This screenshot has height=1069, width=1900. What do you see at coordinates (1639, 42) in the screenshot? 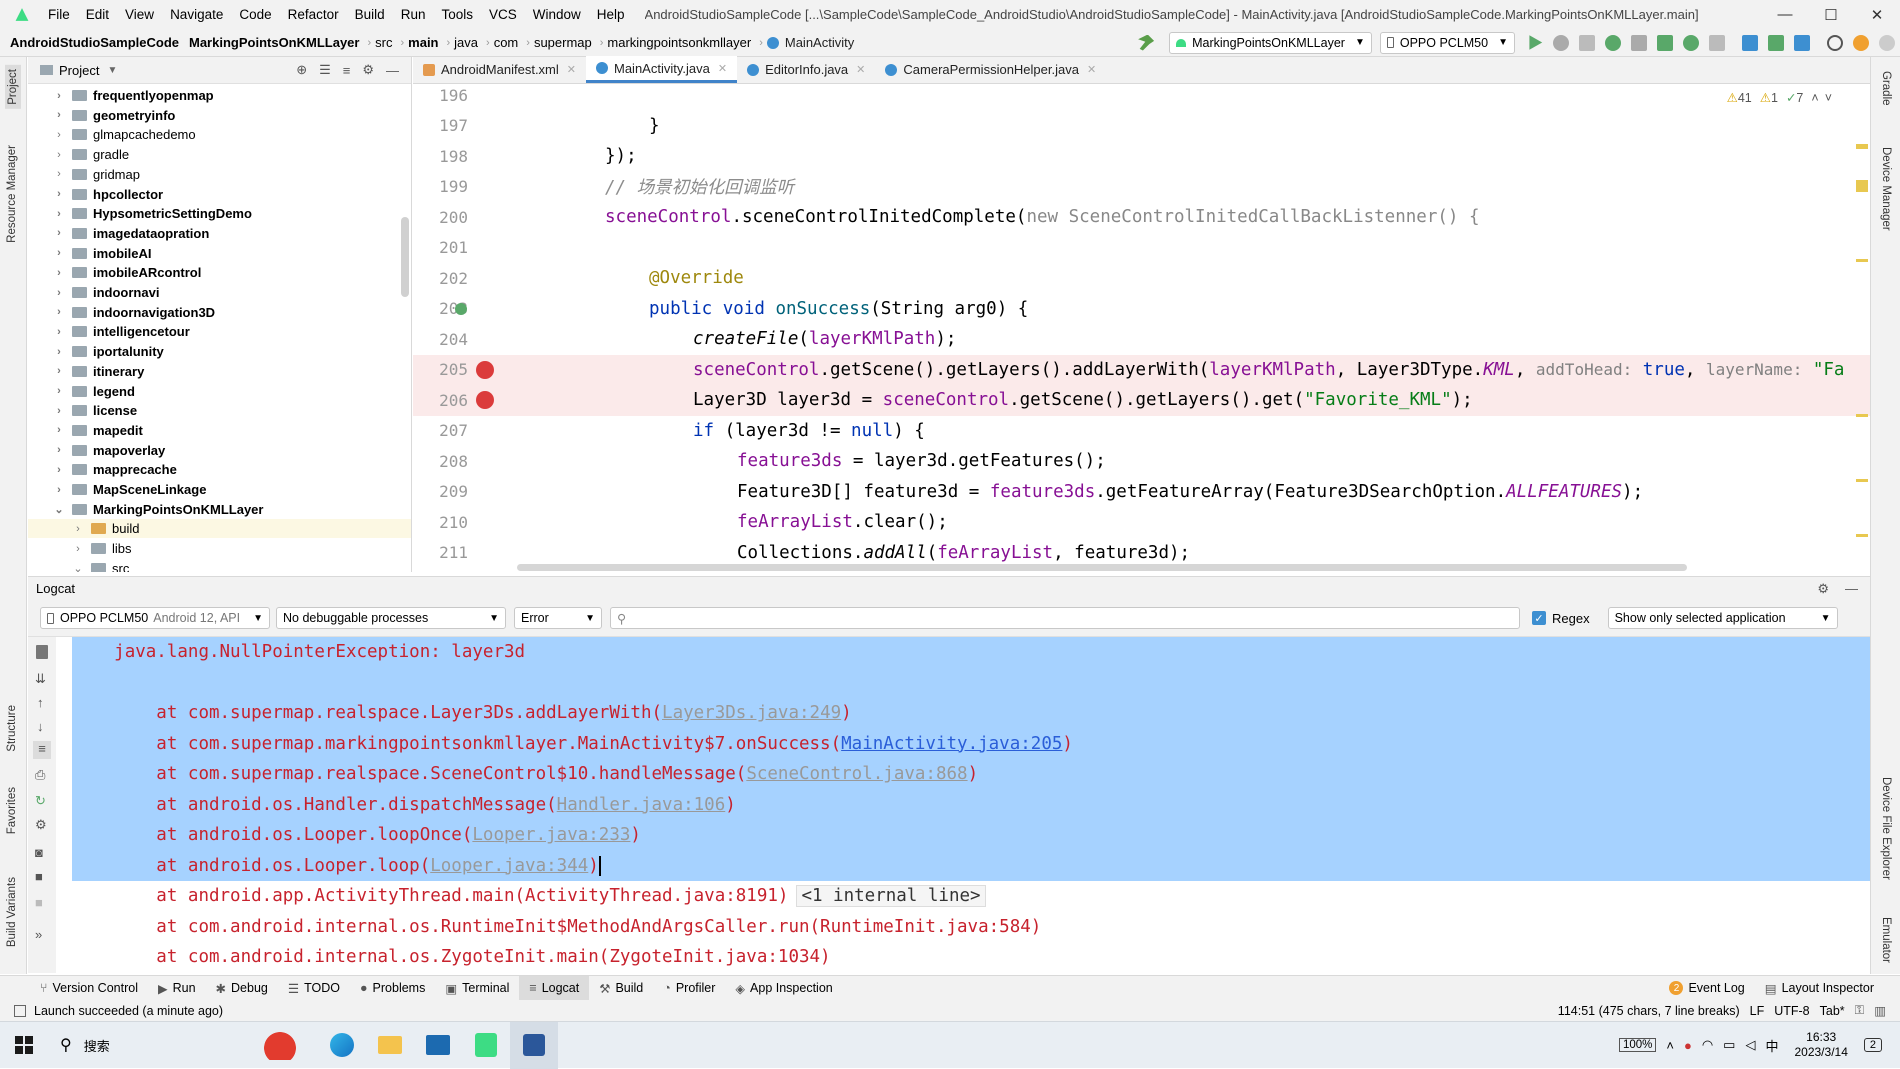
I see `coverage-icon` at bounding box center [1639, 42].